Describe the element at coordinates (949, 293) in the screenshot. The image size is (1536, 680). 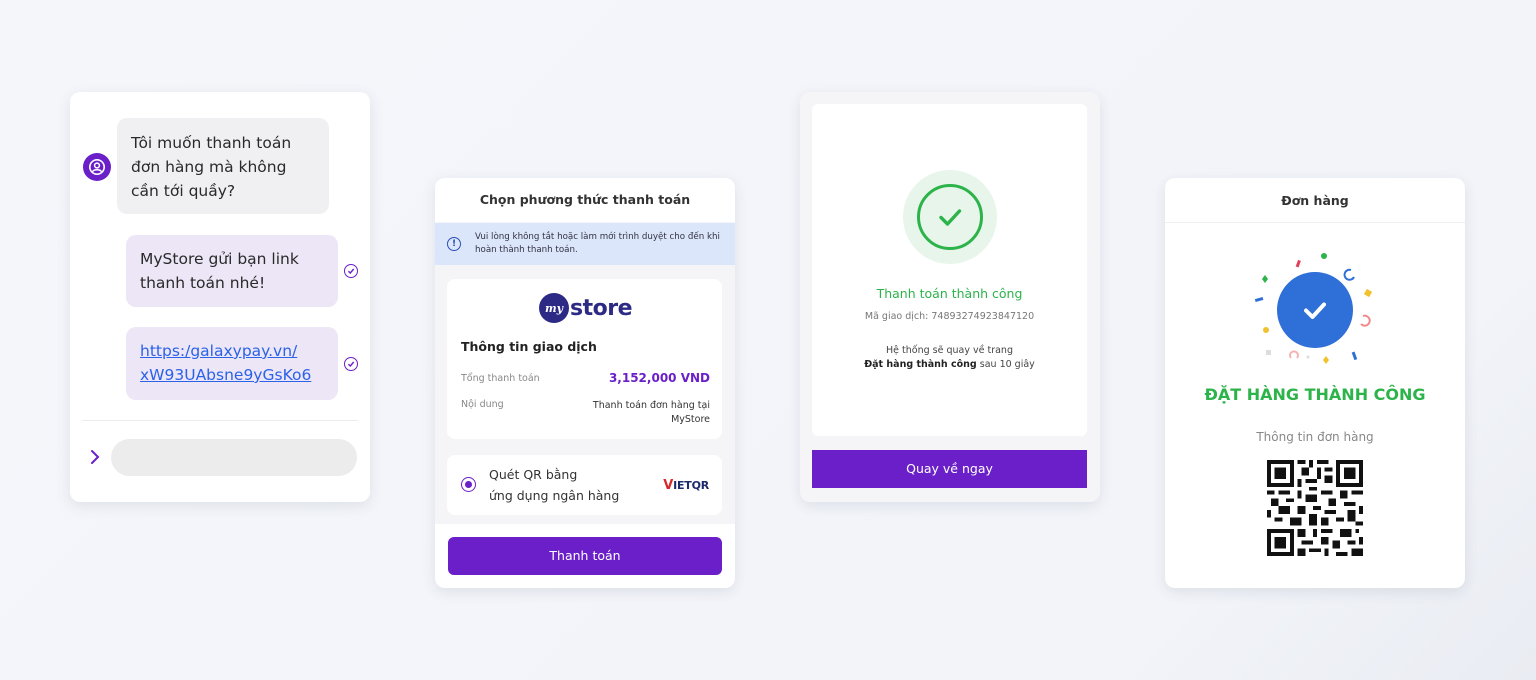
I see `success-title: Thanh toán thành công` at that location.